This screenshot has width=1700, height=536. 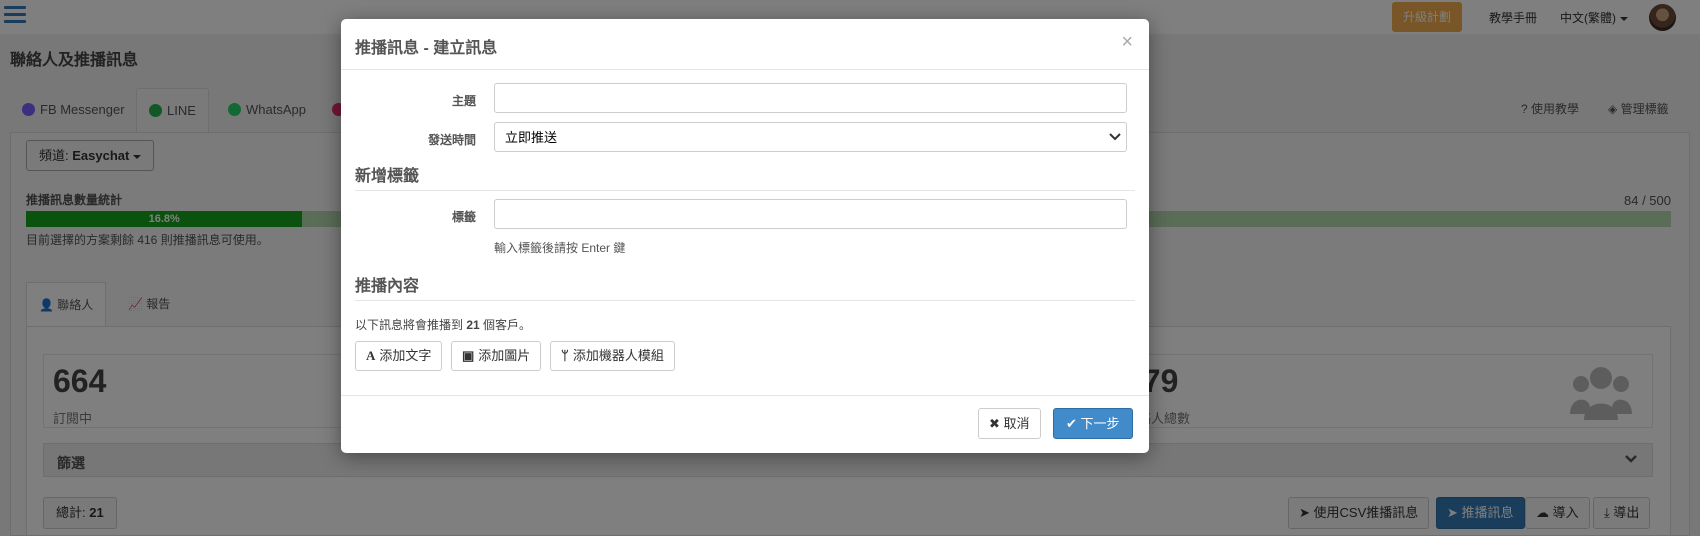 I want to click on check-icon: ✔, so click(x=1071, y=423).